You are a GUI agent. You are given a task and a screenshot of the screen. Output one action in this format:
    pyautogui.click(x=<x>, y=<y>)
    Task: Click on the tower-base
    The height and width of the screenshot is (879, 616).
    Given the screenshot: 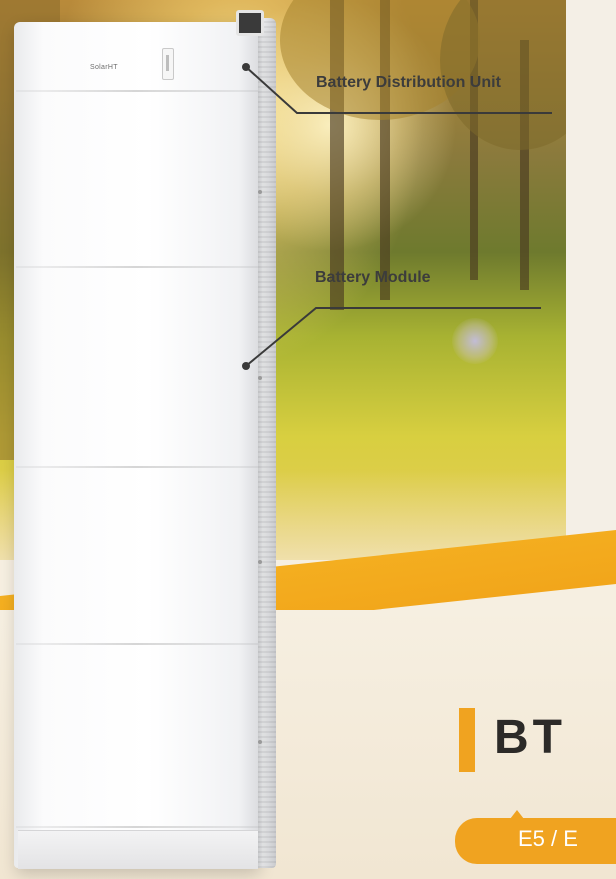 What is the action you would take?
    pyautogui.click(x=138, y=849)
    